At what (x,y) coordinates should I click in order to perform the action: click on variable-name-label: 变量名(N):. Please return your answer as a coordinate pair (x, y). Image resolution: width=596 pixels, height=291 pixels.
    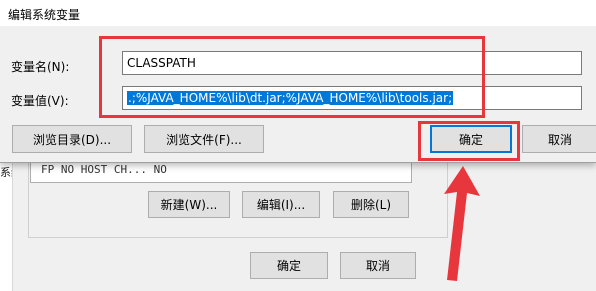
    Looking at the image, I should click on (40, 67).